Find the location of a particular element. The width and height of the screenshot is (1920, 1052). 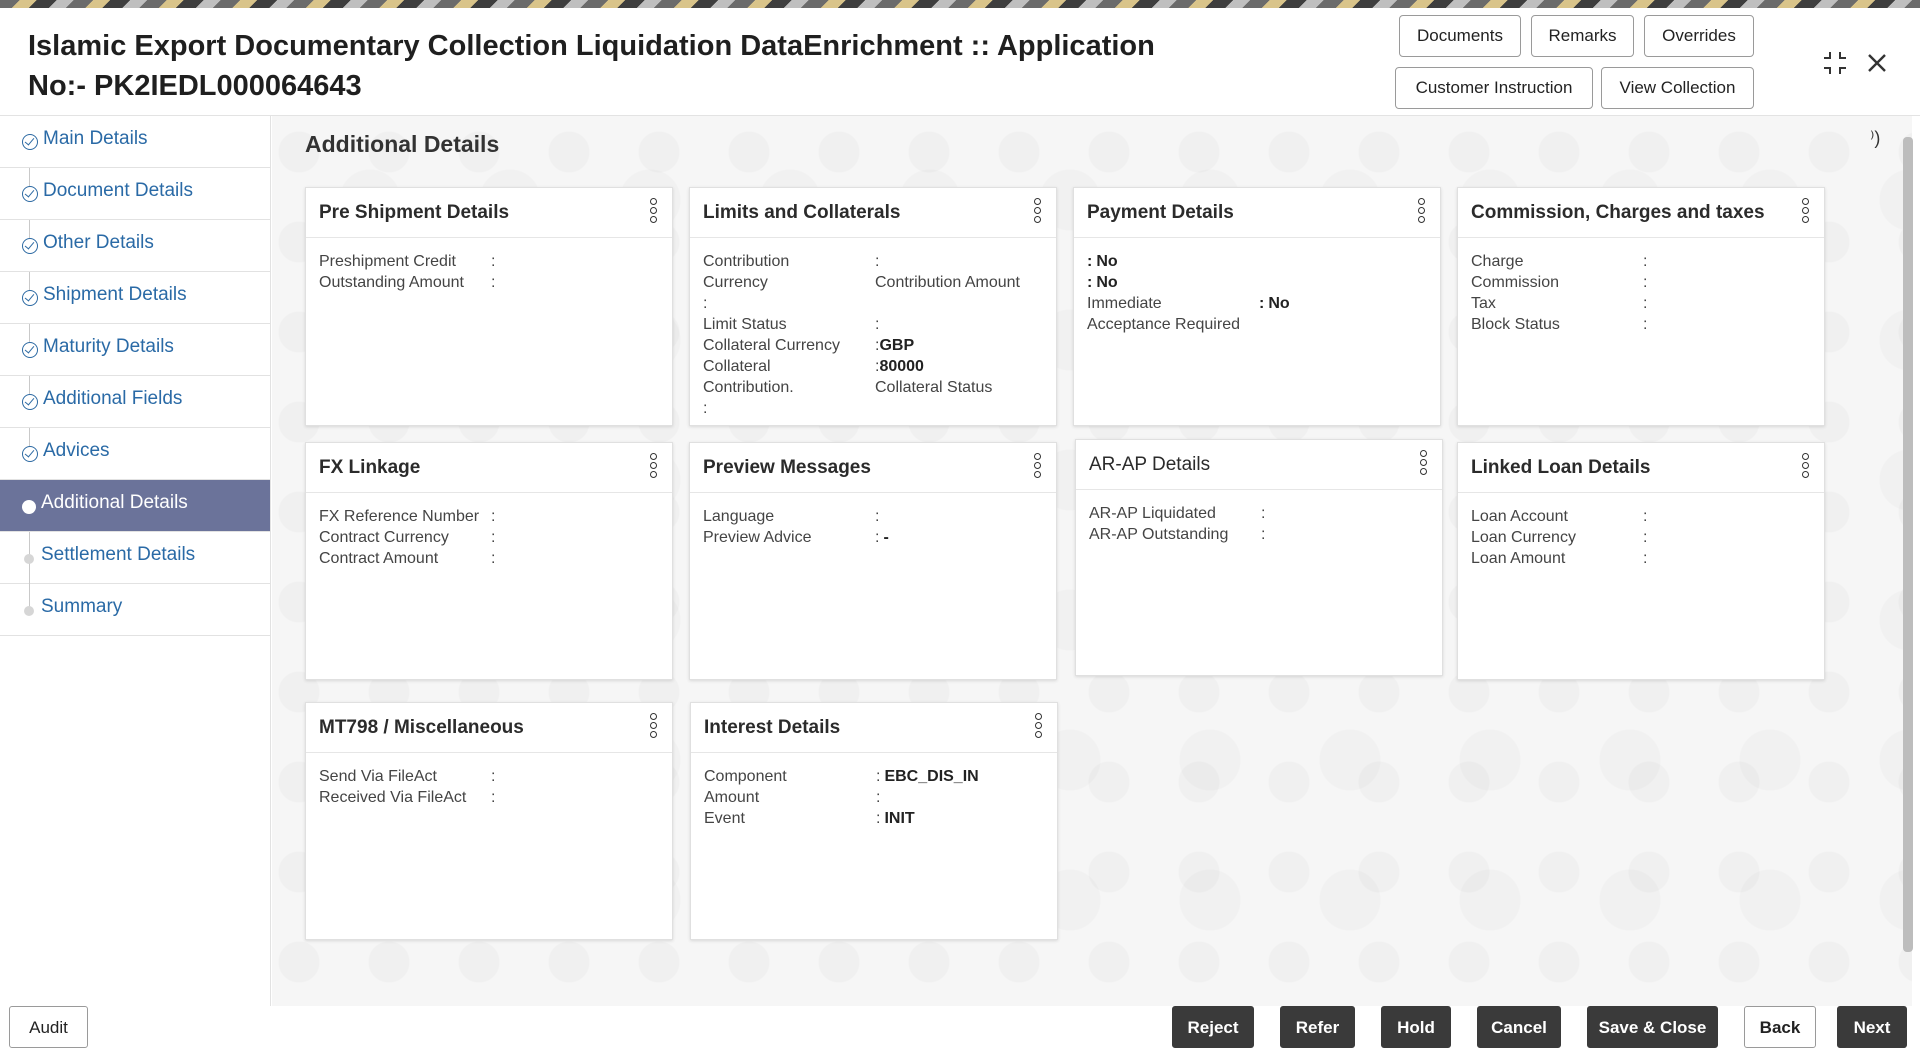

sidebar-item-maturity-details: Maturity Details is located at coordinates (135, 350).